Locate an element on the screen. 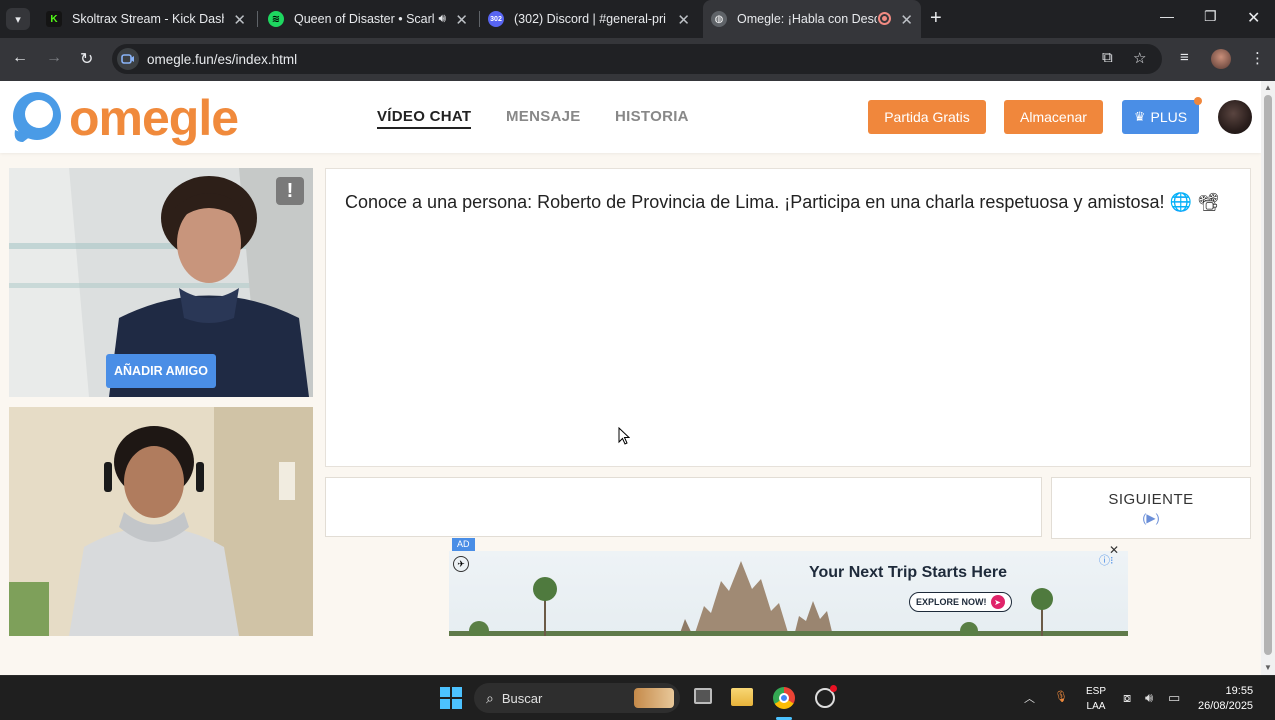 This screenshot has width=1275, height=720. network-icon: ⧇ is located at coordinates (1127, 698).